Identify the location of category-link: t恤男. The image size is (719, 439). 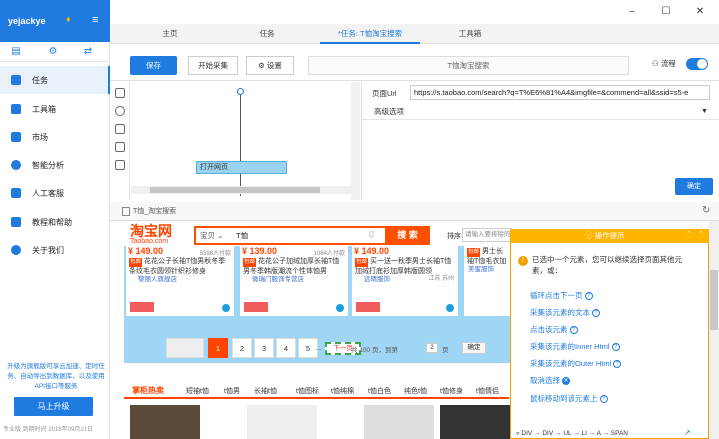
(232, 391).